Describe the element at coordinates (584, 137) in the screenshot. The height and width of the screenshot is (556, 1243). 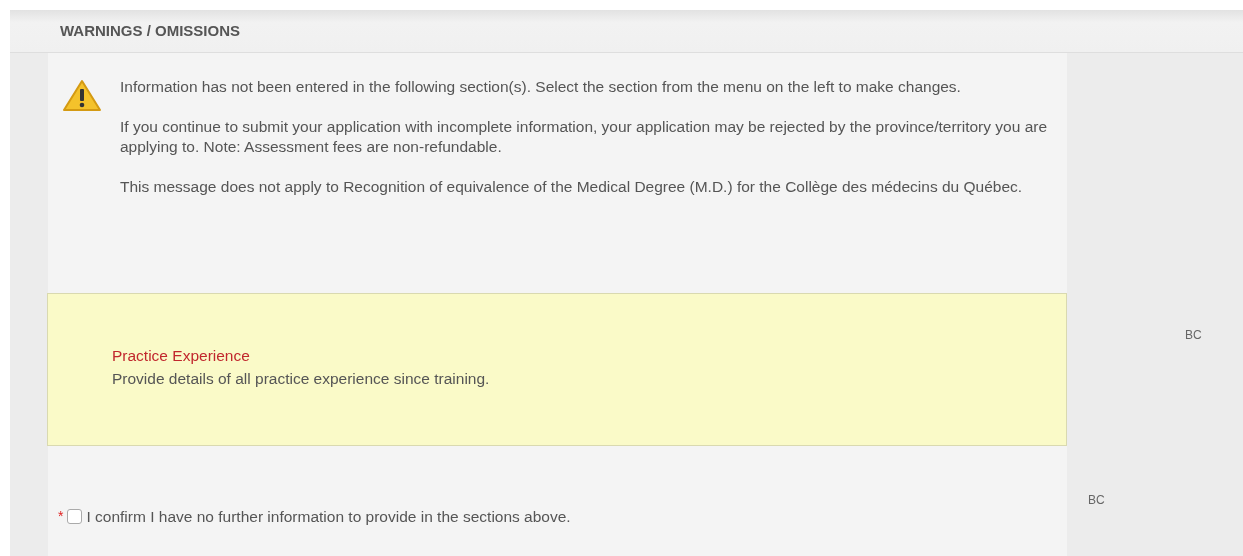
I see `warning-text: If you continue to submit your application with incomplete information, your application may be rejected by the province/territory you are applying to. Note: Assessment fees are non-refundable.` at that location.